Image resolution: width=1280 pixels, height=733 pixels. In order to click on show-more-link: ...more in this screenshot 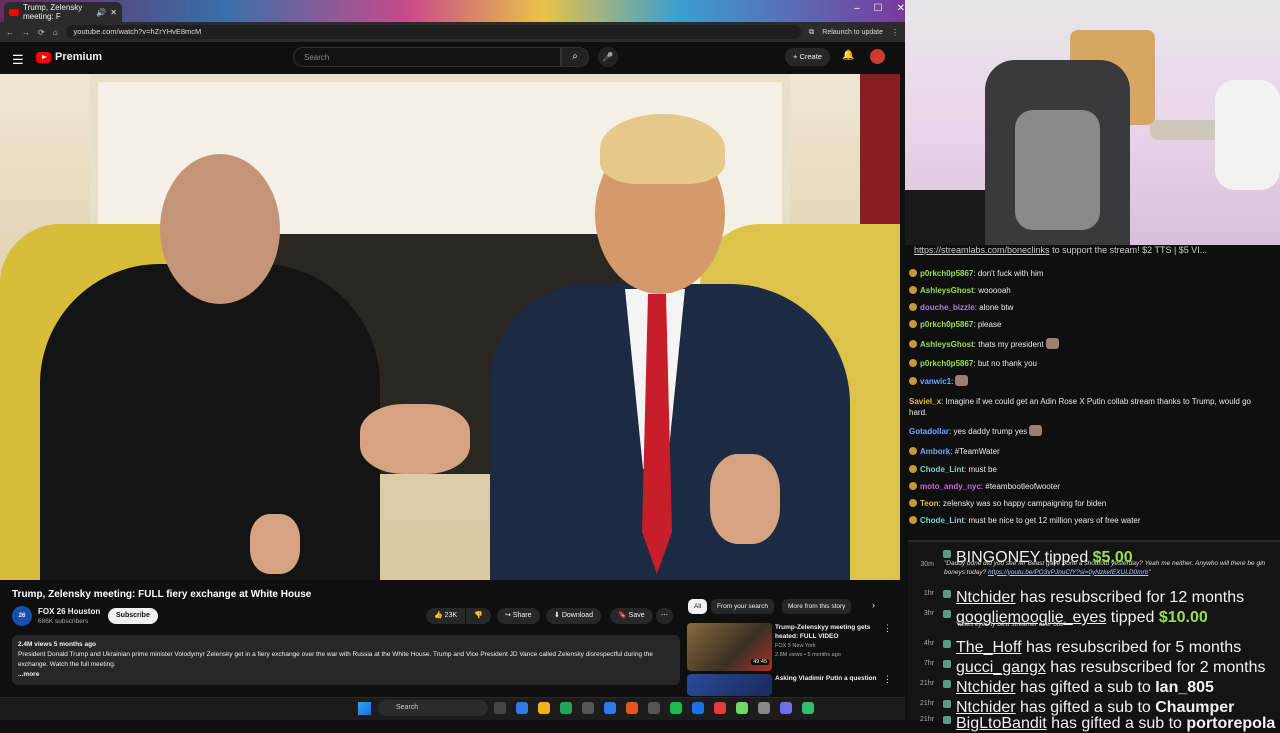, I will do `click(346, 675)`.